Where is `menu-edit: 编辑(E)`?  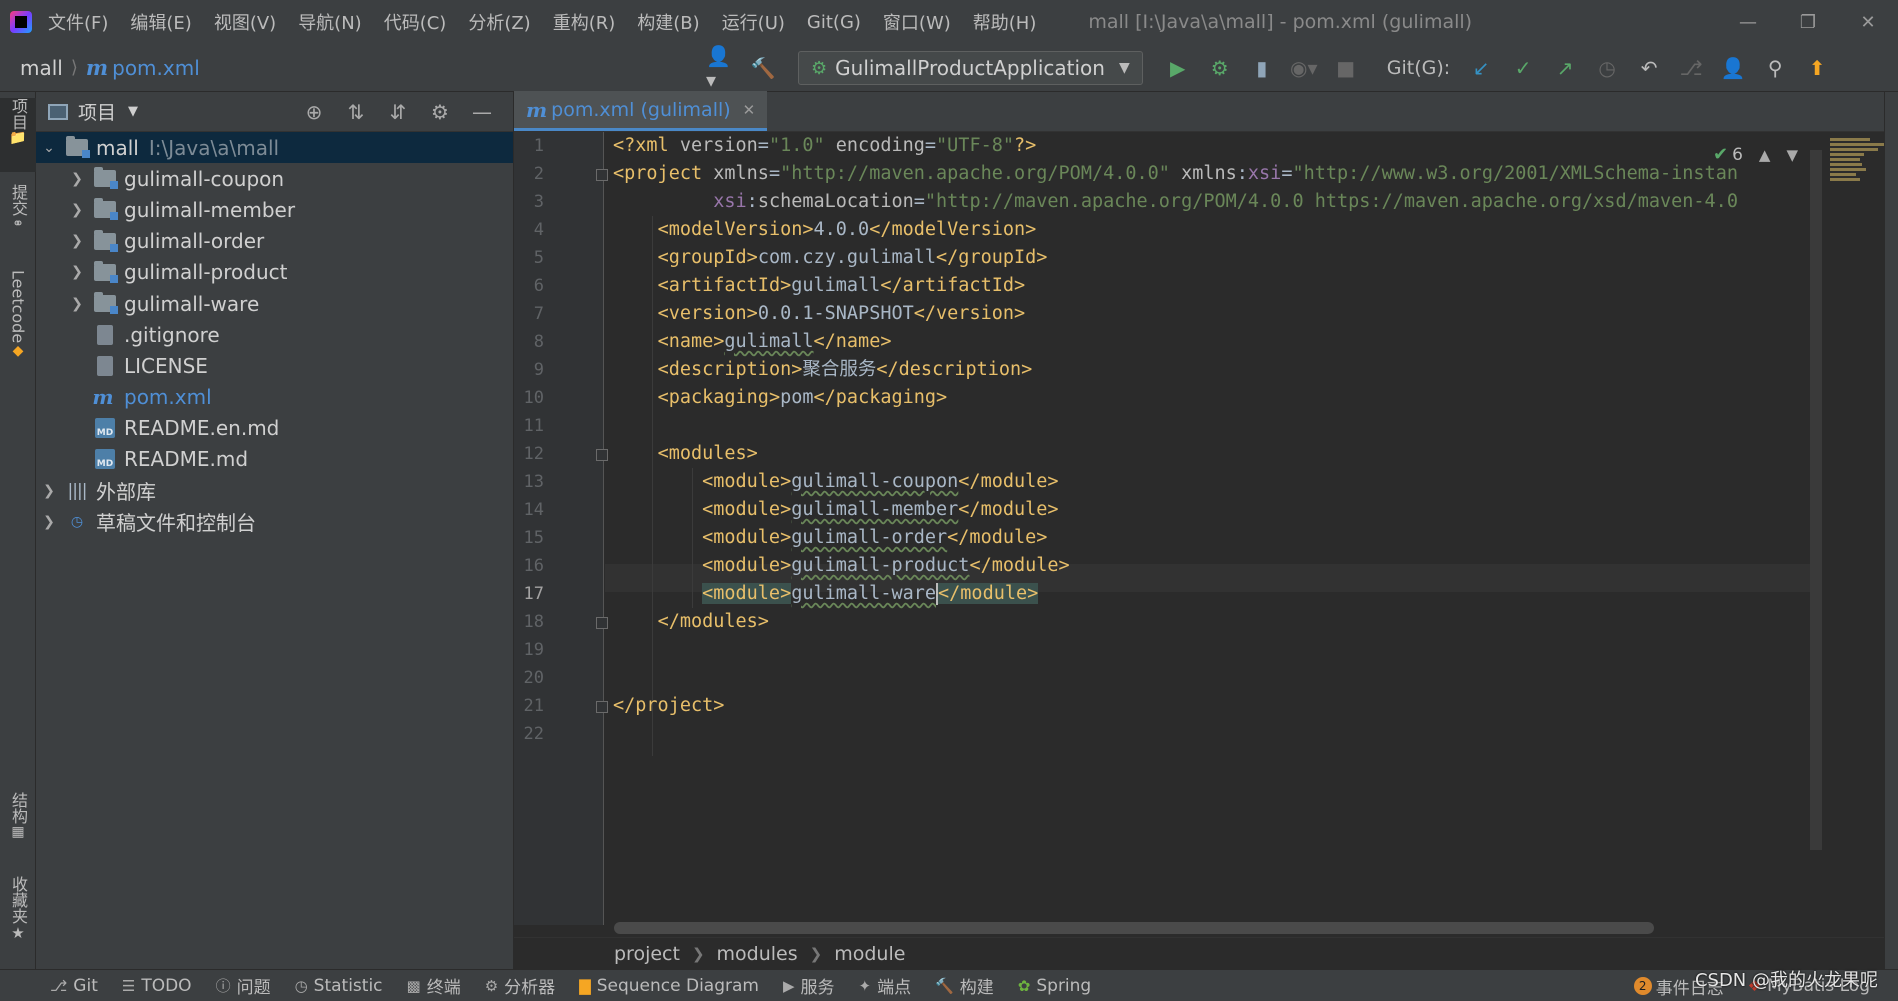
menu-edit: 编辑(E) is located at coordinates (160, 22).